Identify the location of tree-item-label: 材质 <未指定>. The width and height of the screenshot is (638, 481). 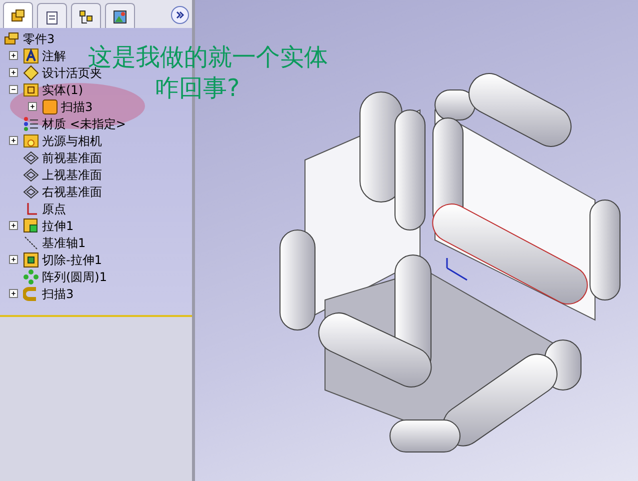
(84, 123).